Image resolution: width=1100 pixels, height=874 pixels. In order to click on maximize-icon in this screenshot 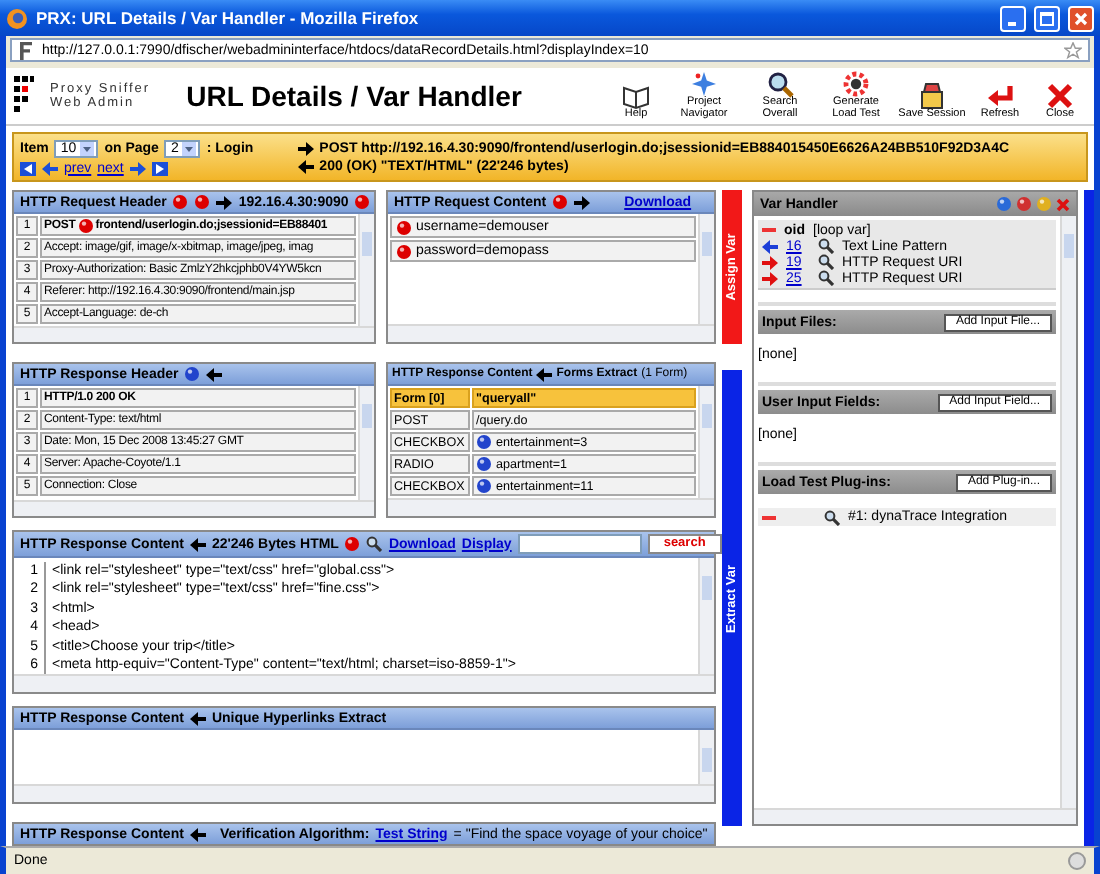, I will do `click(1047, 18)`.